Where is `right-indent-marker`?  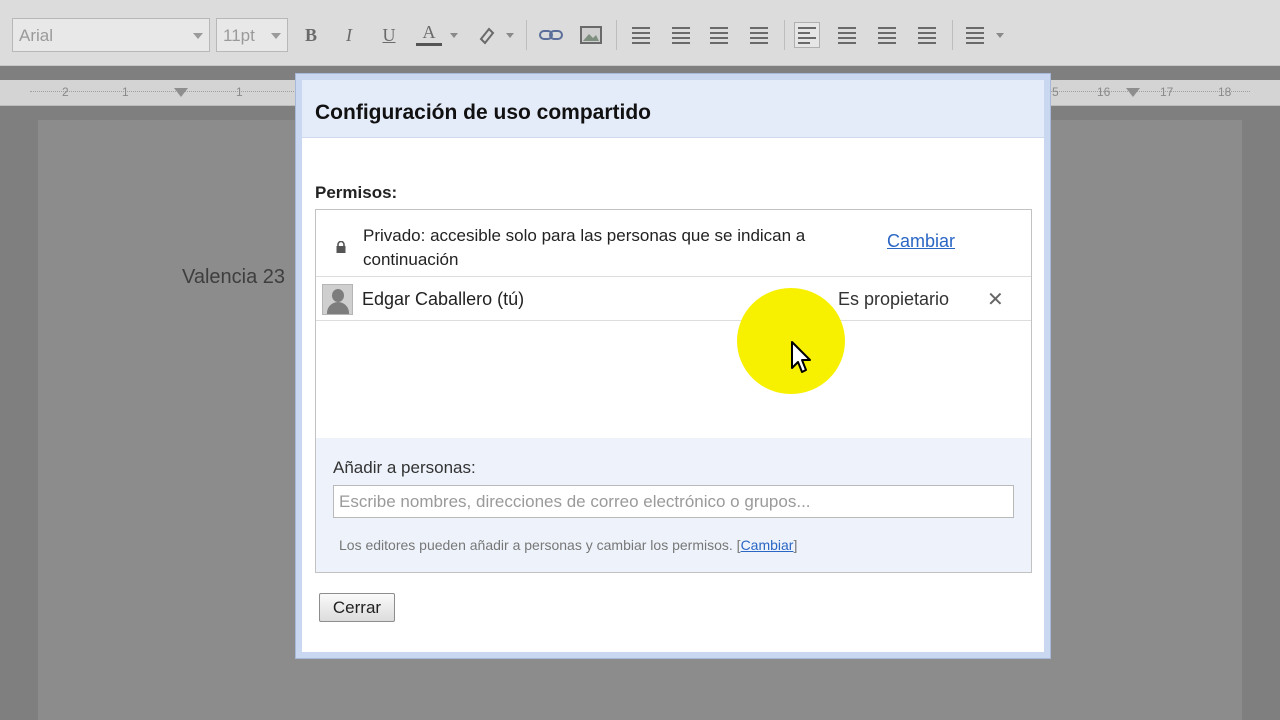
right-indent-marker is located at coordinates (1133, 92).